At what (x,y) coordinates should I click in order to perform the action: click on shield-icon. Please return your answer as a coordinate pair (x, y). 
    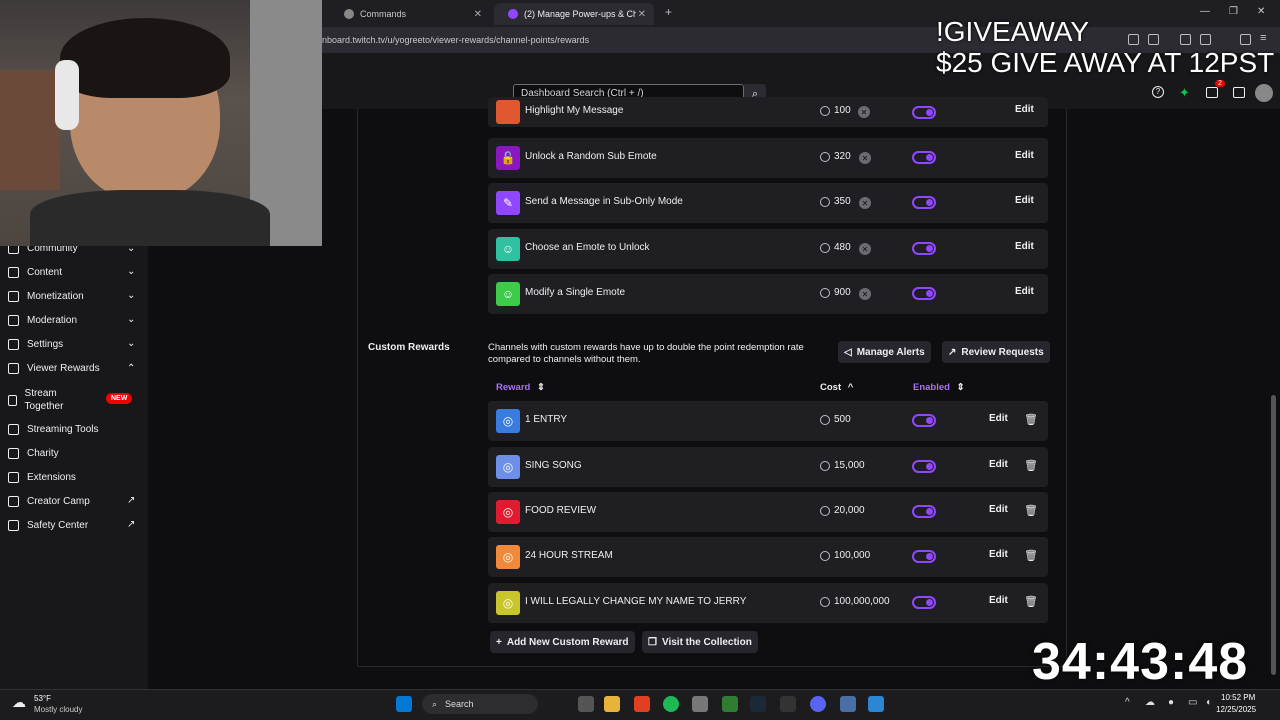
    Looking at the image, I should click on (1245, 39).